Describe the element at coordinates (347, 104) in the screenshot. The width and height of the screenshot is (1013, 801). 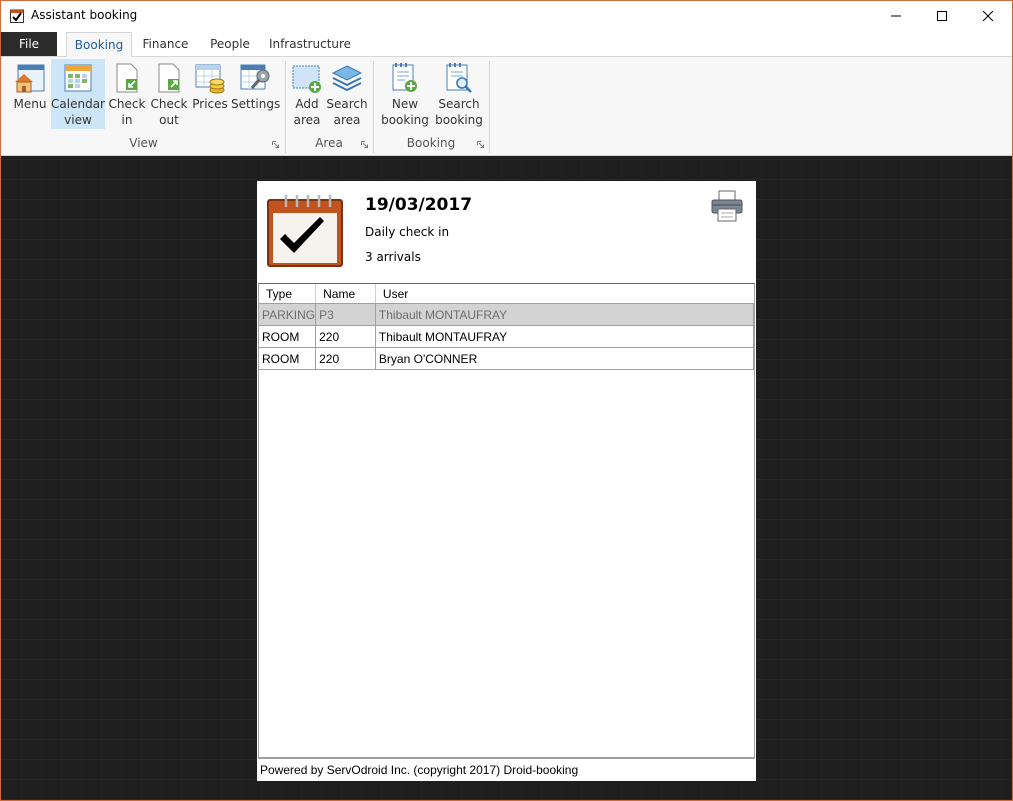
I see `search-area-label-1: Search` at that location.